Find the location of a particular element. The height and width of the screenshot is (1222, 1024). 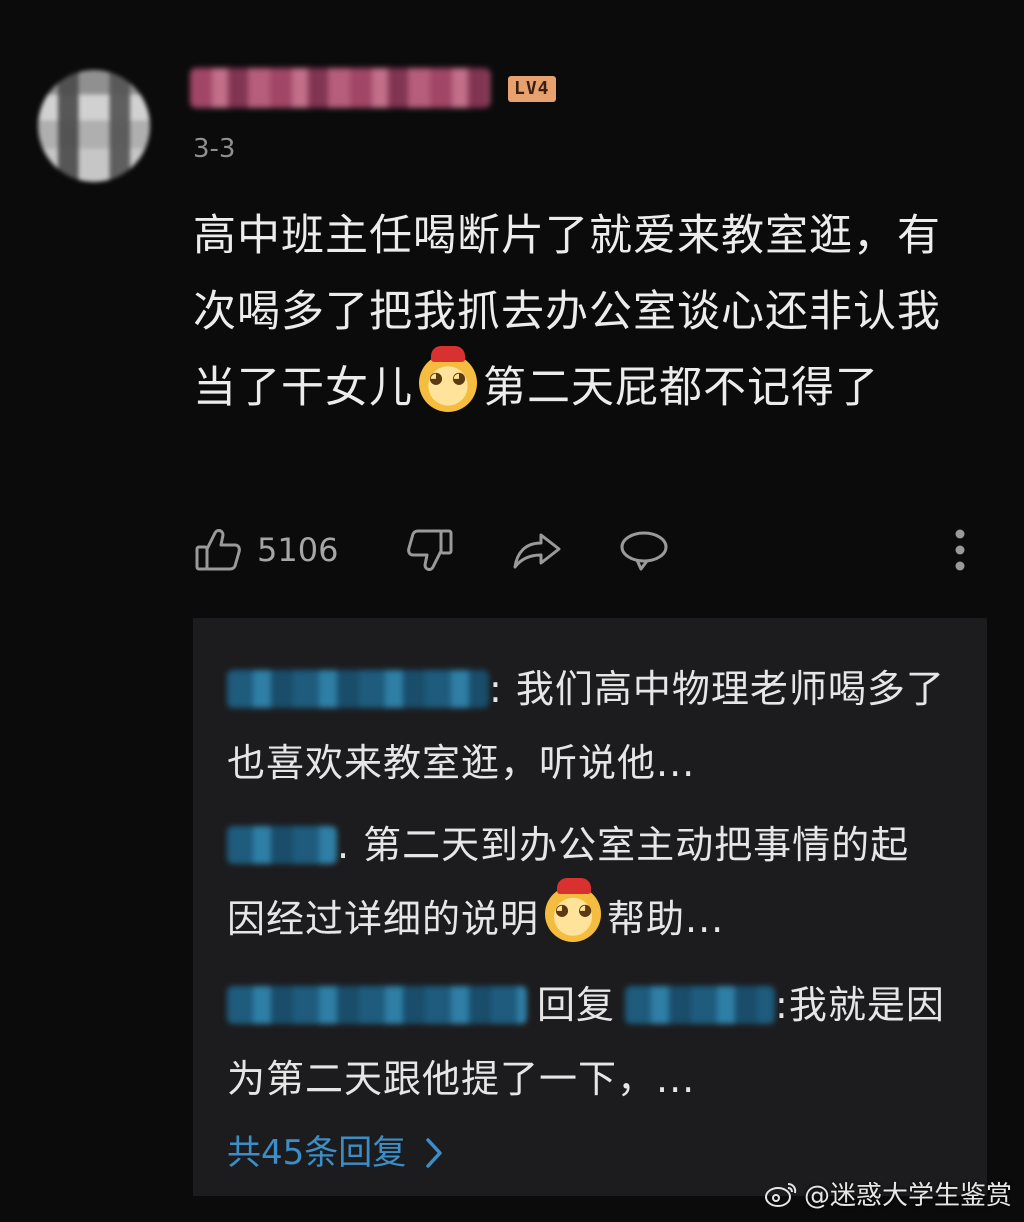

watermark-text: @迷惑大学生鉴赏 is located at coordinates (907, 1196).